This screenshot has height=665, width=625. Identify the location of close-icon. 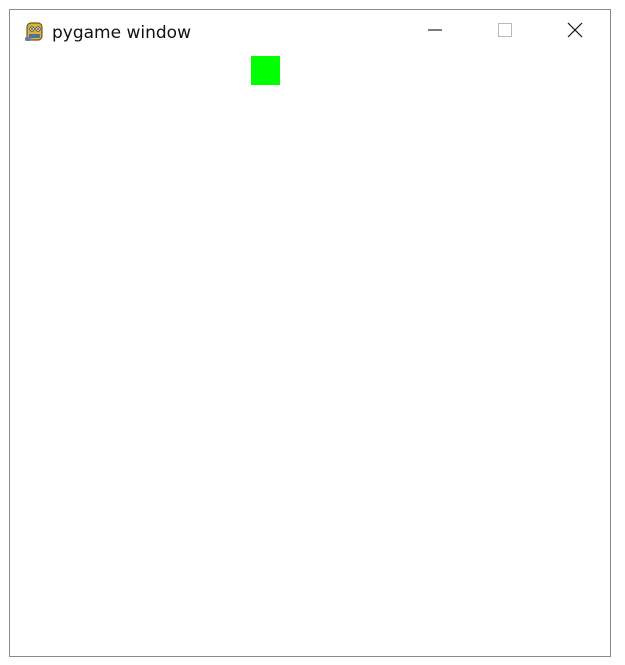
(575, 32).